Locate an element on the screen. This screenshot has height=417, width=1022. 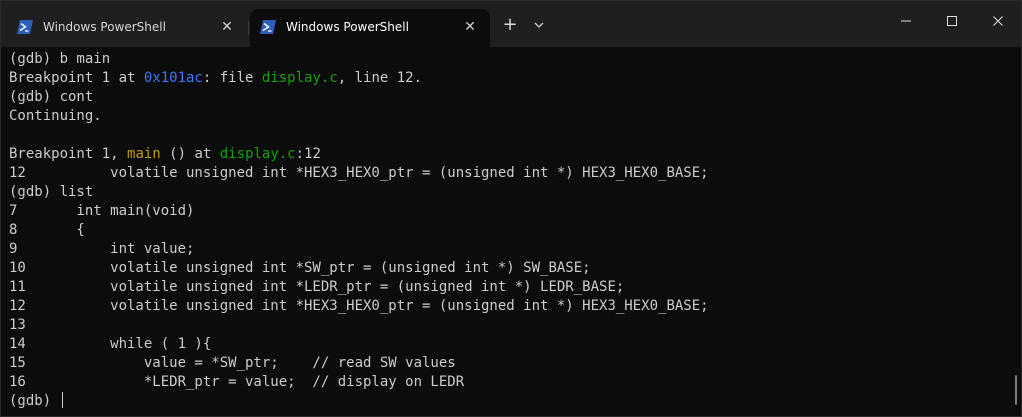
minimize-icon is located at coordinates (906, 21).